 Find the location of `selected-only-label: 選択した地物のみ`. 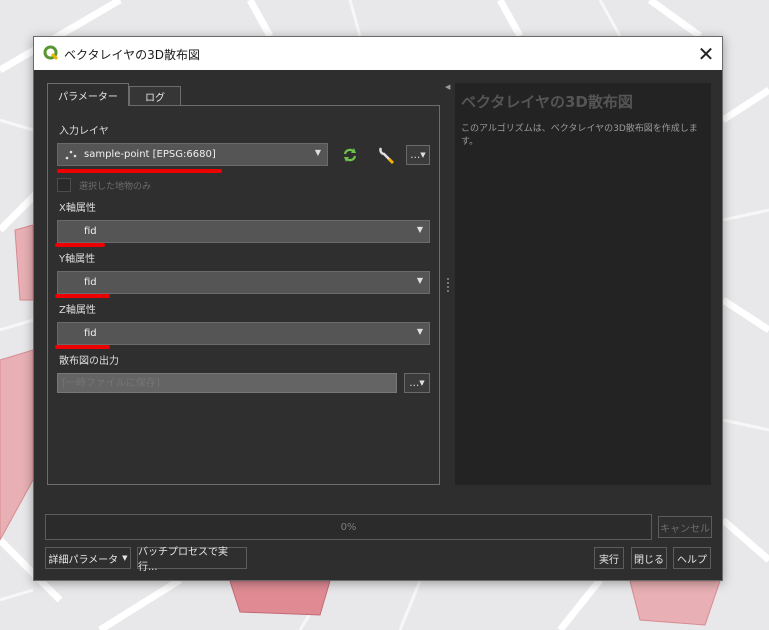

selected-only-label: 選択した地物のみ is located at coordinates (115, 187).